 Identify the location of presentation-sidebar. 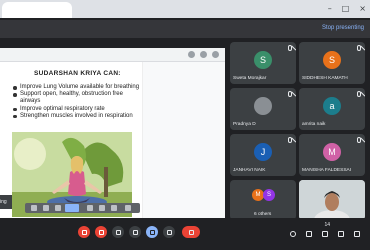
(183, 140).